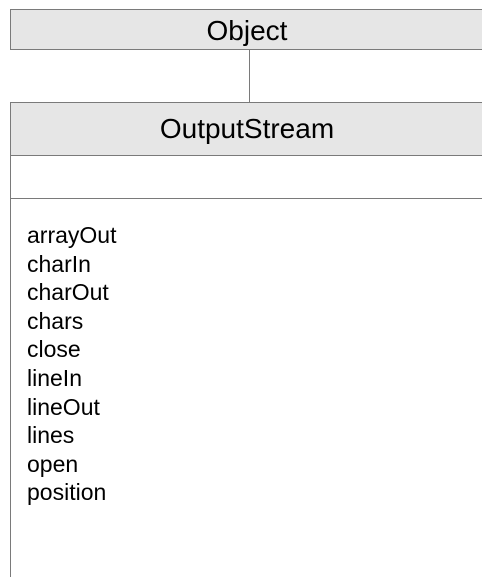  Describe the element at coordinates (55, 320) in the screenshot. I see `method-item: chars` at that location.